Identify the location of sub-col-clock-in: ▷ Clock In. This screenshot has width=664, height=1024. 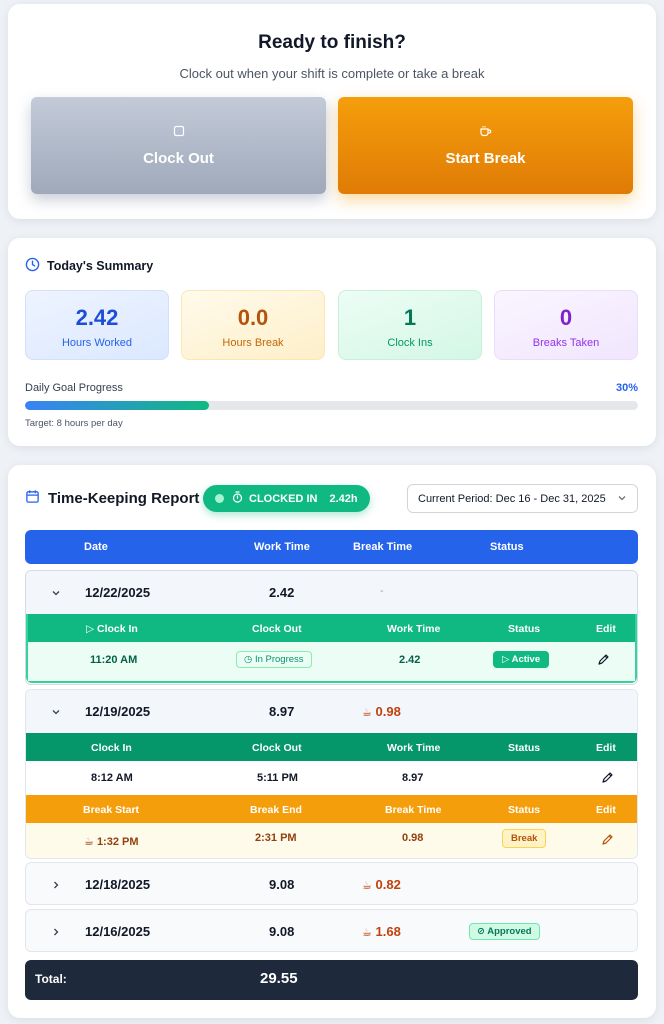
(112, 629).